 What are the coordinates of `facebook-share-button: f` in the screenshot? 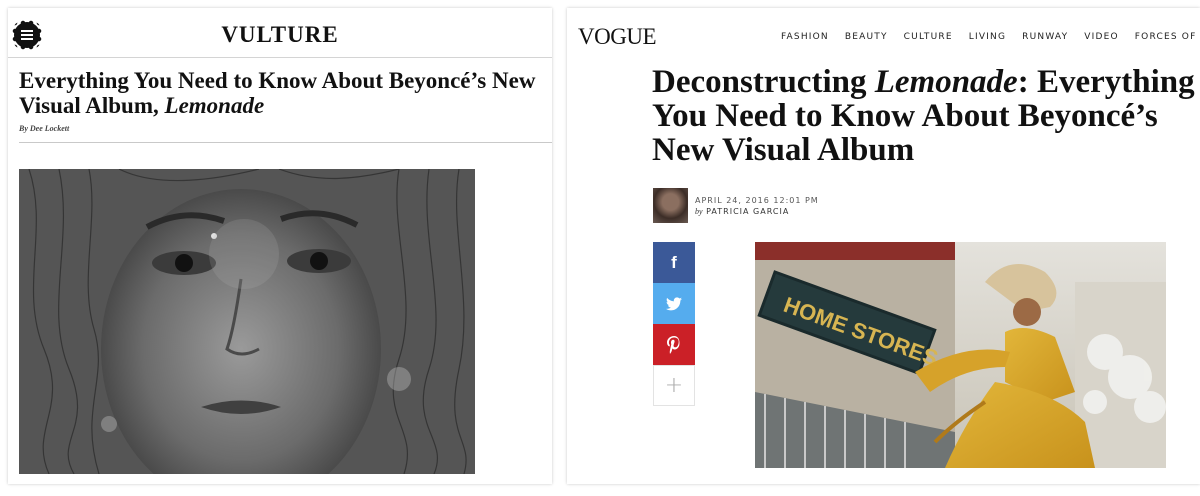 It's located at (674, 262).